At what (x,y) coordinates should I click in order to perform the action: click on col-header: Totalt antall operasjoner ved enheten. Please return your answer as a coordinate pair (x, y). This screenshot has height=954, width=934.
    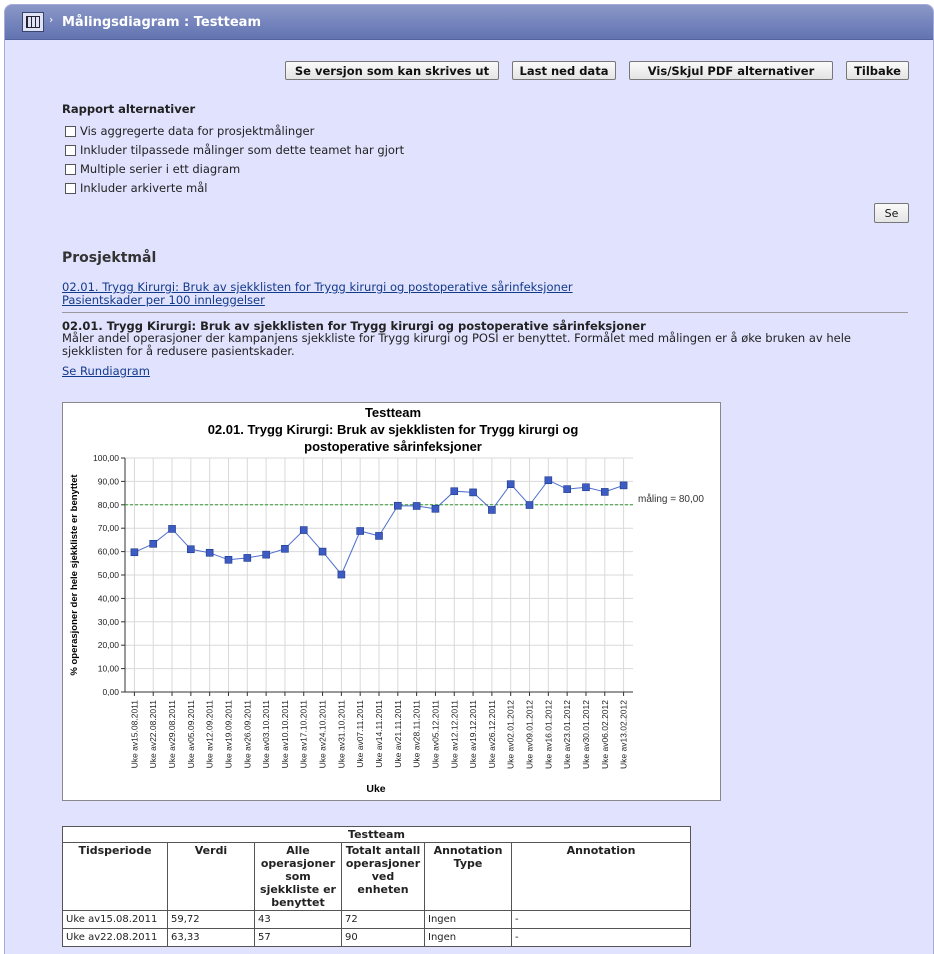
    Looking at the image, I should click on (383, 876).